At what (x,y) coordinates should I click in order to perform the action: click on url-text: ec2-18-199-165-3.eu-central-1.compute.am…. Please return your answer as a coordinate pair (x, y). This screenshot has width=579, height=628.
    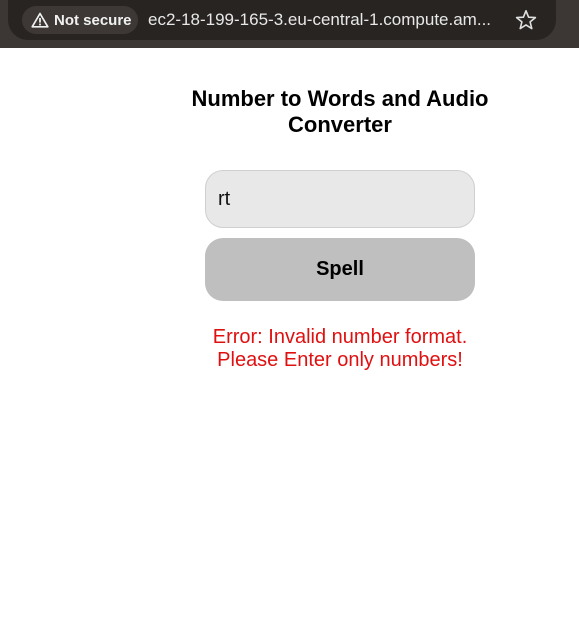
    Looking at the image, I should click on (328, 20).